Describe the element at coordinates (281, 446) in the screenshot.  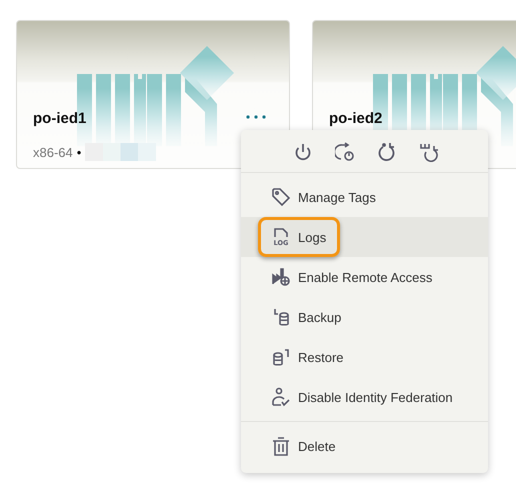
I see `trash-icon` at that location.